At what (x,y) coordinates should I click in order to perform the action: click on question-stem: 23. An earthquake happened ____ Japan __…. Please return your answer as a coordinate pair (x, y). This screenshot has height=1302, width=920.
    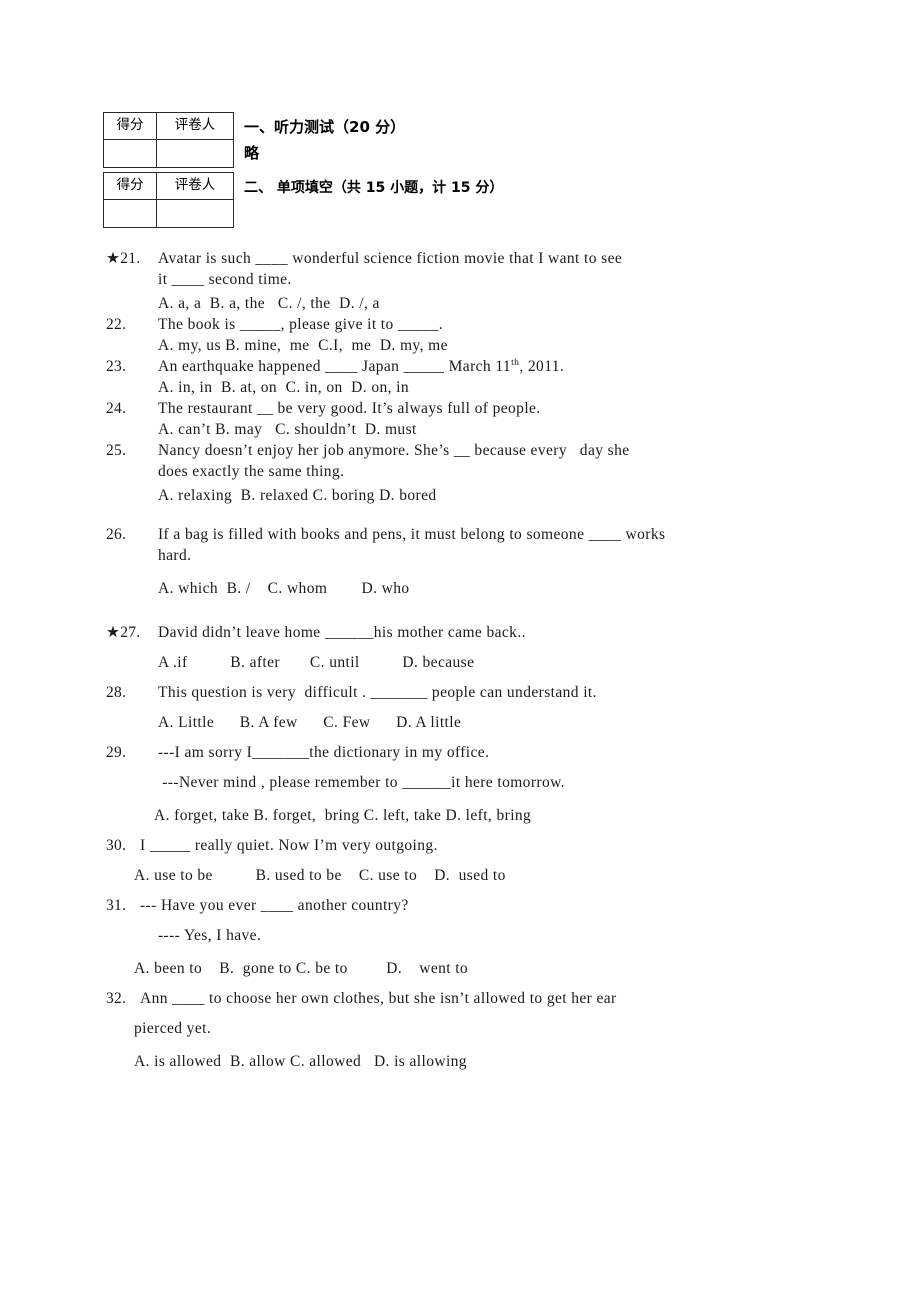
    Looking at the image, I should click on (491, 367).